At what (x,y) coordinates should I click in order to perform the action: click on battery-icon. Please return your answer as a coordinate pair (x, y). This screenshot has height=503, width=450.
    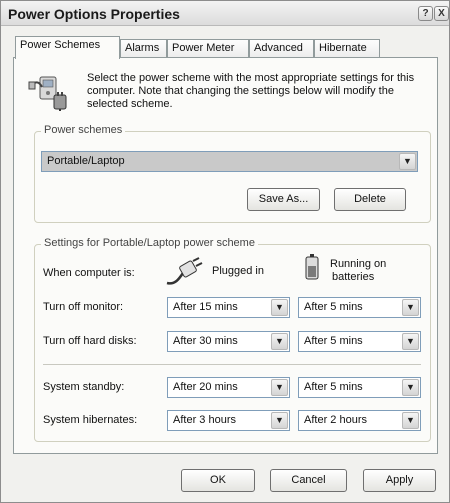
    Looking at the image, I should click on (312, 267).